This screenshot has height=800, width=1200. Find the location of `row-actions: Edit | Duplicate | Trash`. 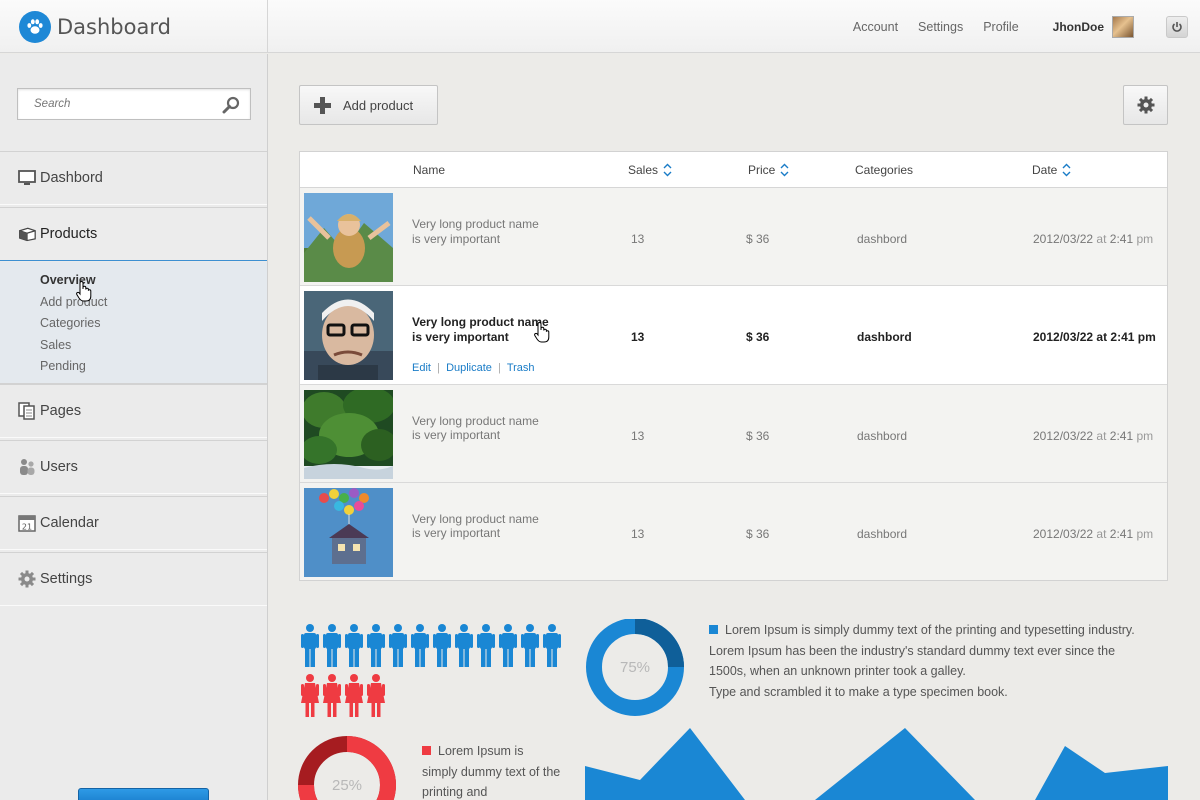

row-actions: Edit | Duplicate | Trash is located at coordinates (473, 368).